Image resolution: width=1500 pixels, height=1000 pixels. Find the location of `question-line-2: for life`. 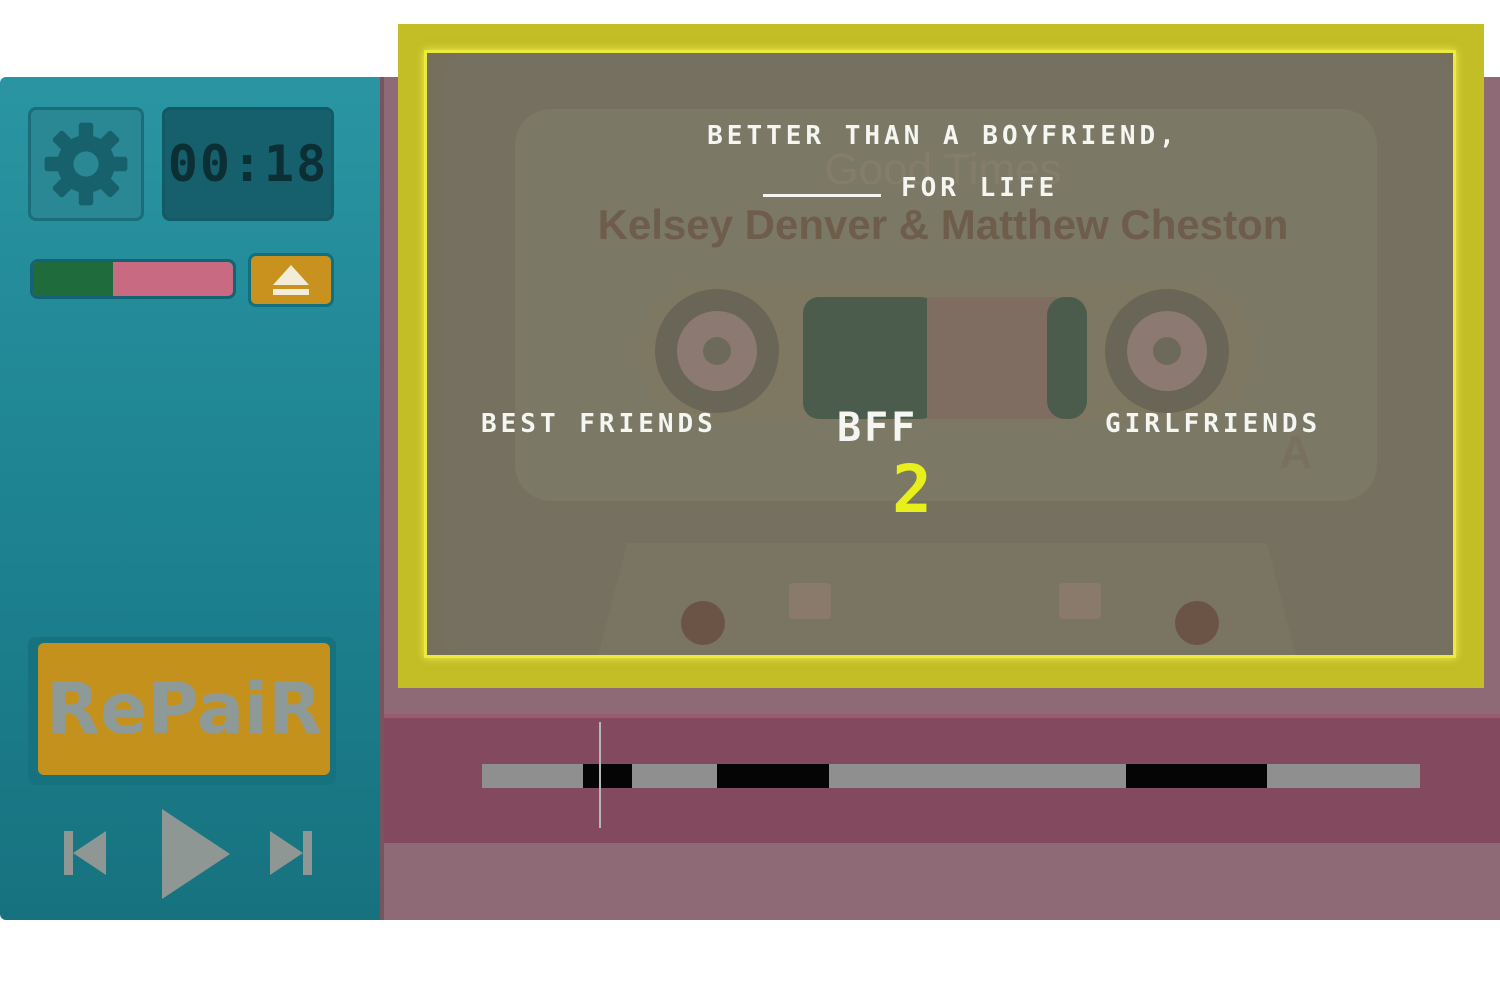

question-line-2: for life is located at coordinates (910, 188).